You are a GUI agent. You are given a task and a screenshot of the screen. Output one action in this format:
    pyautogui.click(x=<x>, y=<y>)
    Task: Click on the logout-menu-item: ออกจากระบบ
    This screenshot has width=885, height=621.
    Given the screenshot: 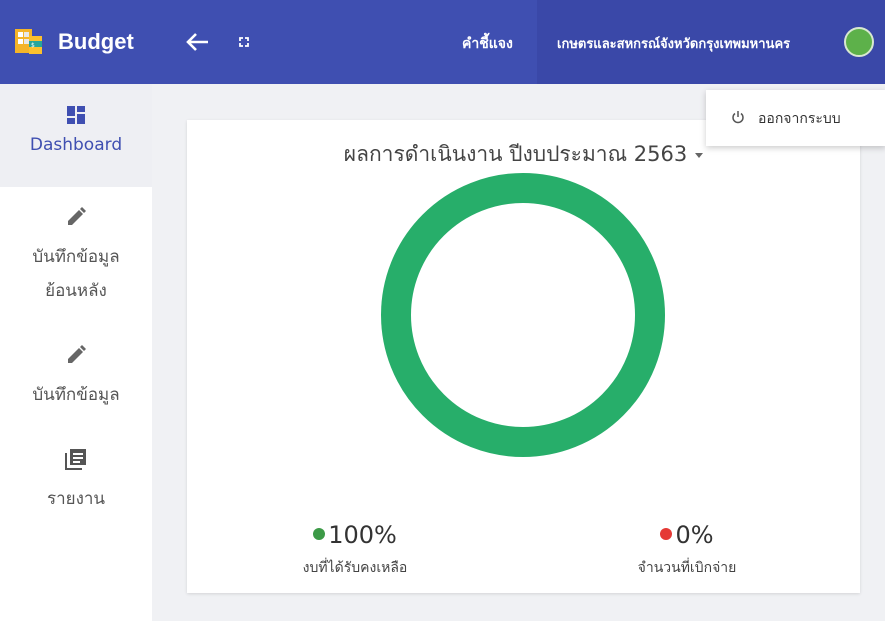 What is the action you would take?
    pyautogui.click(x=795, y=118)
    